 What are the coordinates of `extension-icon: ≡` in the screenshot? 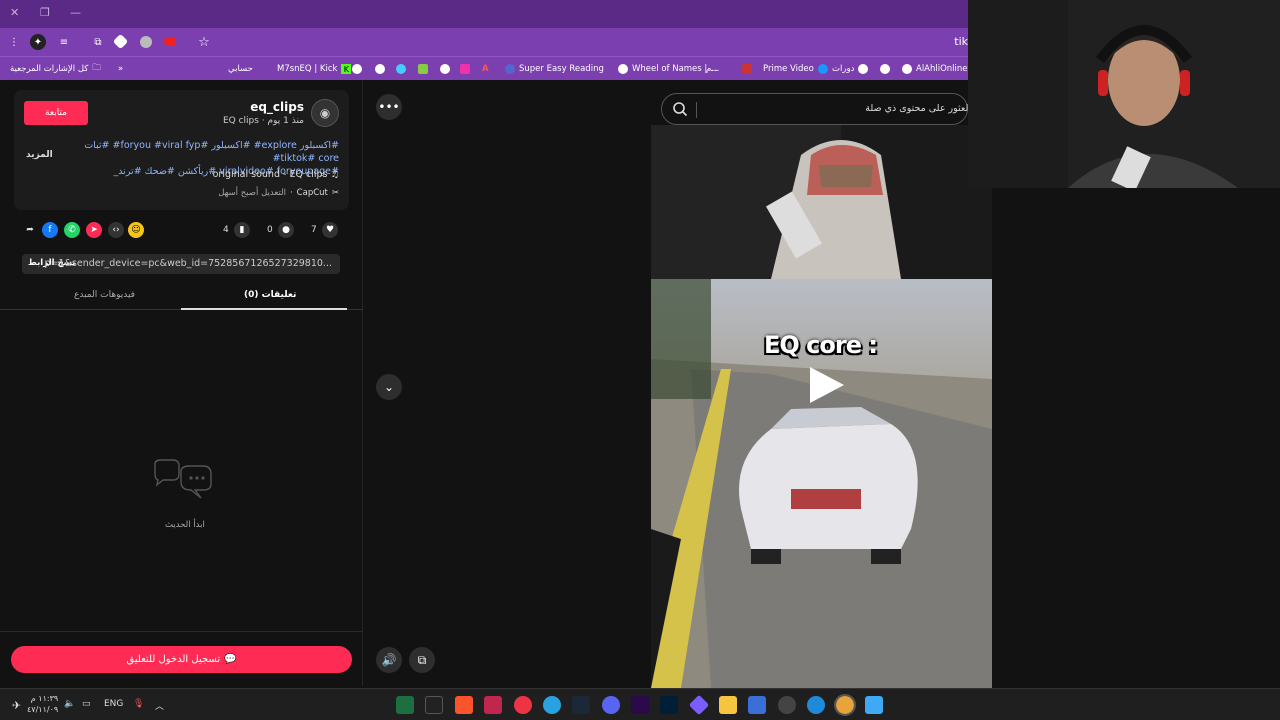 It's located at (64, 42).